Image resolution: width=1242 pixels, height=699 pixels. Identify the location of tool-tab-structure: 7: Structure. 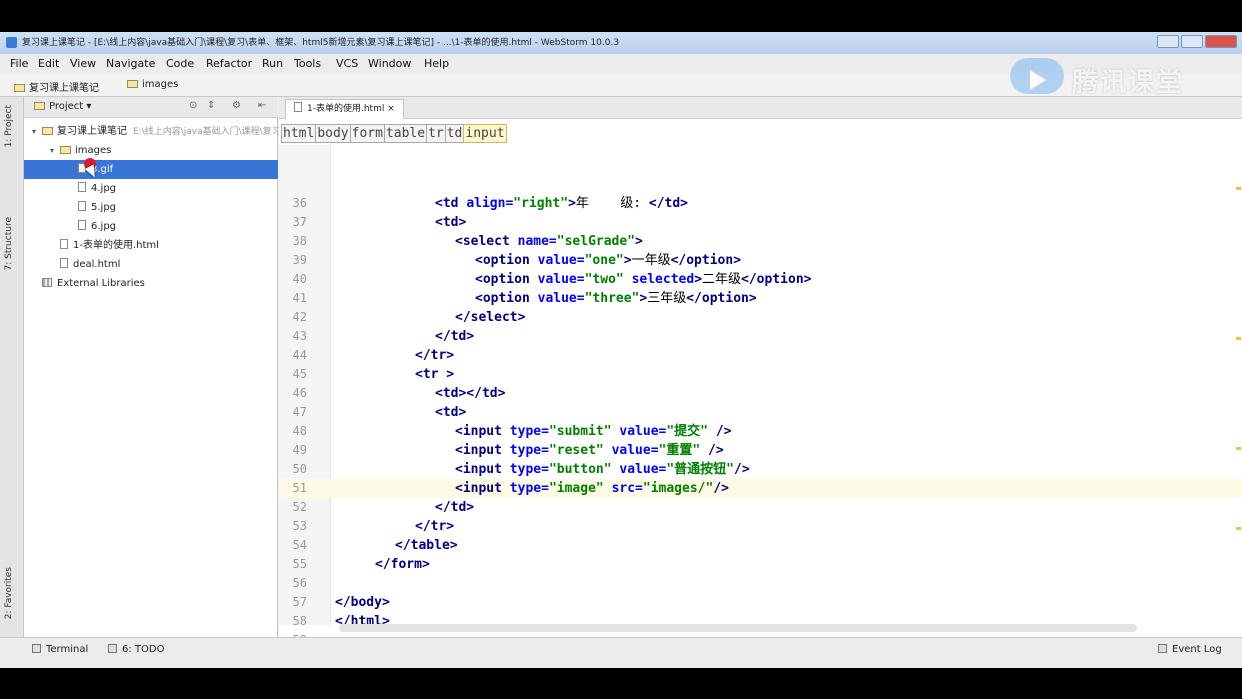
(9, 244).